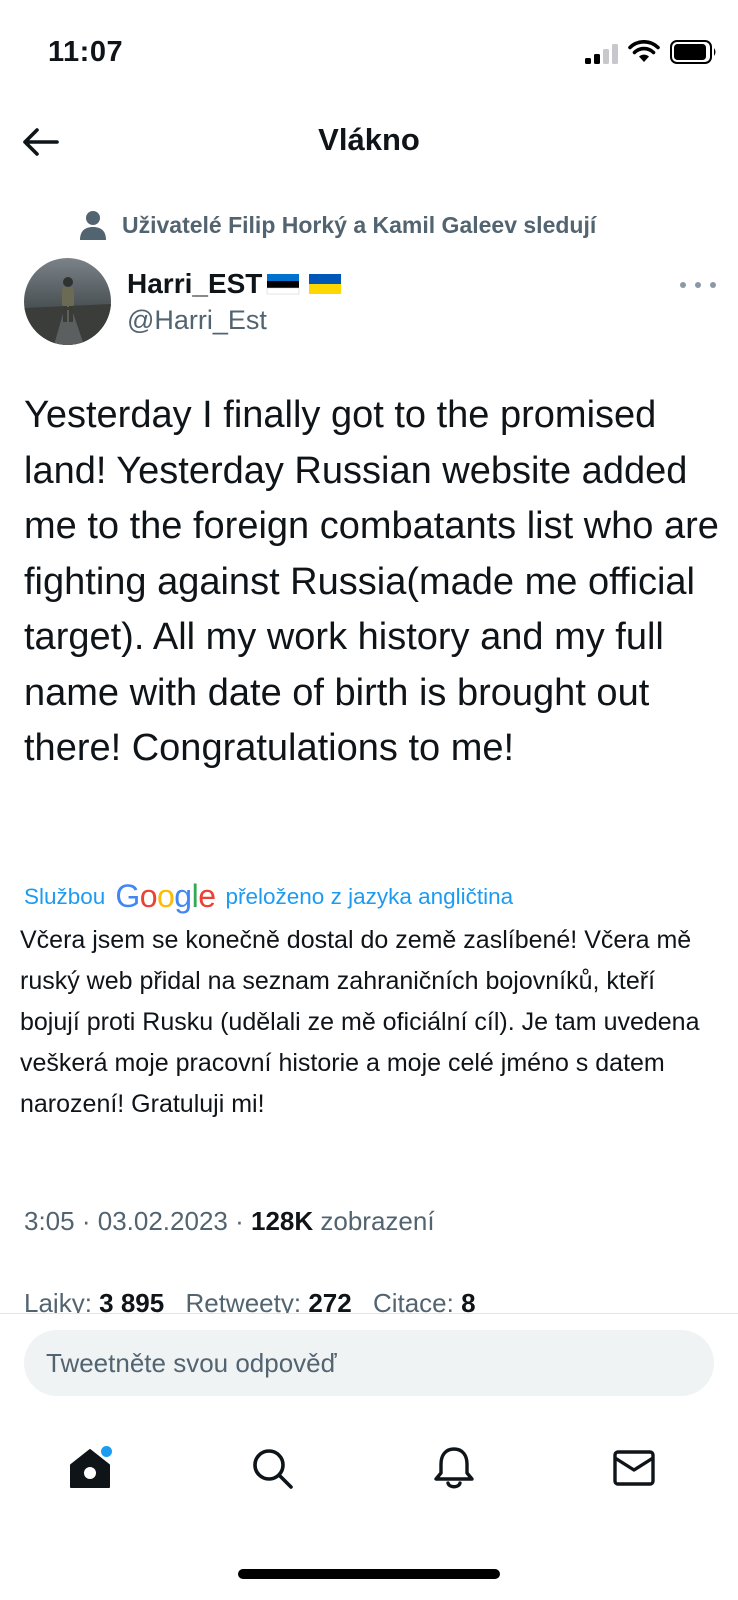 The height and width of the screenshot is (1600, 738). Describe the element at coordinates (369, 1470) in the screenshot. I see `bottom-navigation` at that location.